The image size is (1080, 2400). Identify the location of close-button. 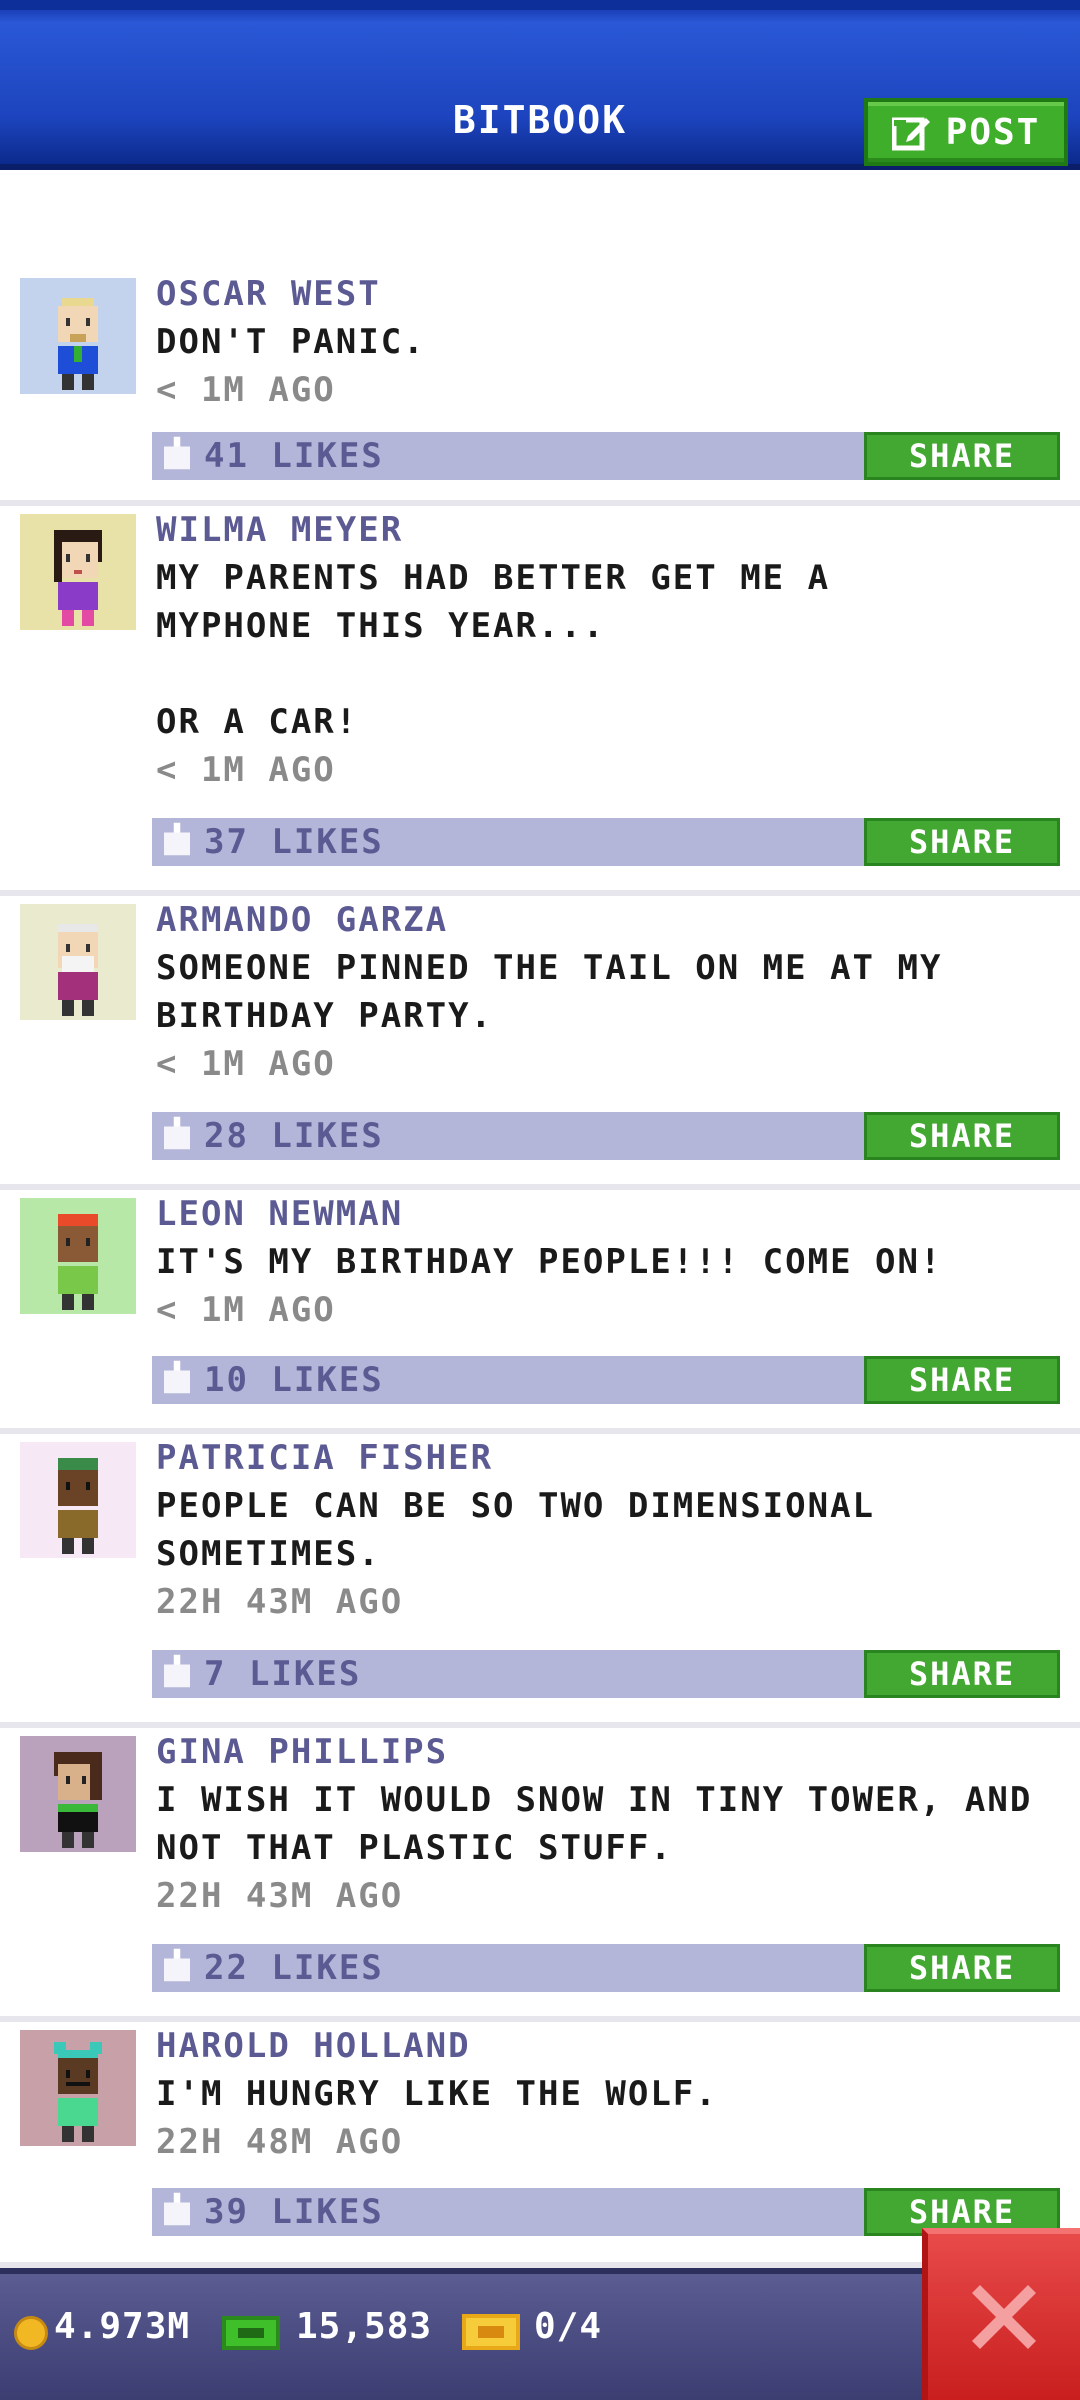
(1001, 2314).